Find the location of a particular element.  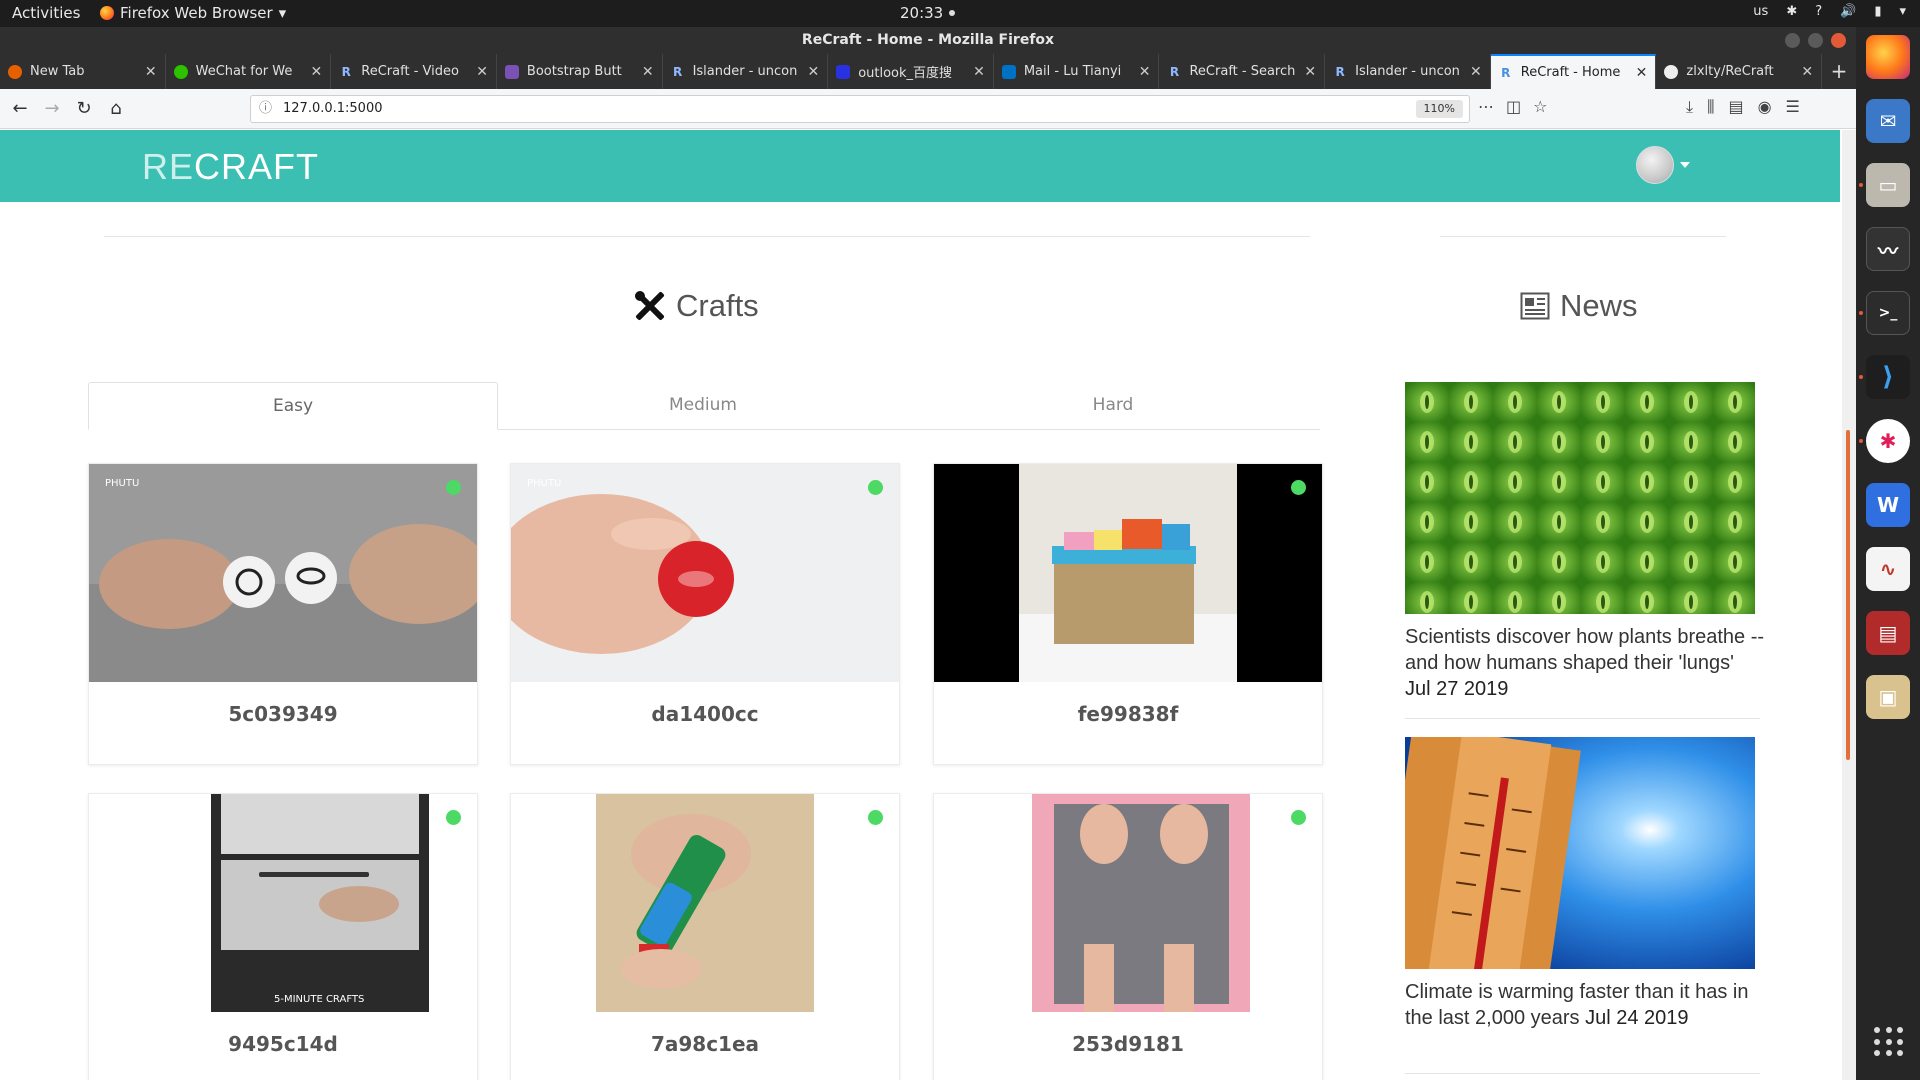

new-tab-button: + is located at coordinates (1839, 71).